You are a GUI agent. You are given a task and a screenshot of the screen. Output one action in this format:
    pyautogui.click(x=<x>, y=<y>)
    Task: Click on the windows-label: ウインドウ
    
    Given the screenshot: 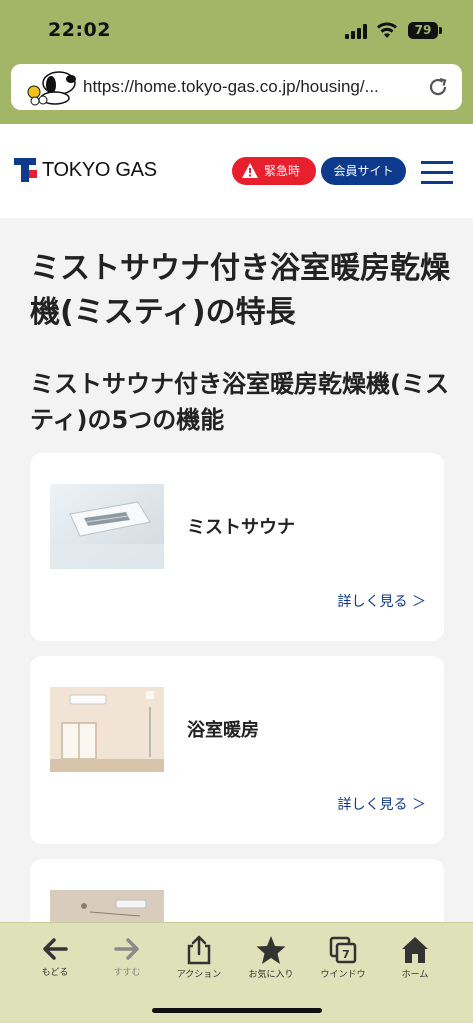 What is the action you would take?
    pyautogui.click(x=343, y=975)
    